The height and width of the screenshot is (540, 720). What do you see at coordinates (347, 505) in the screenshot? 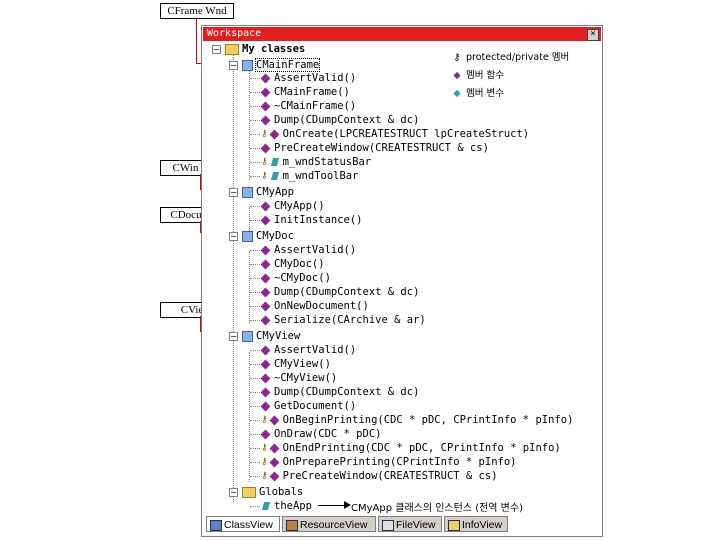
I see `annotation-arrowhead` at bounding box center [347, 505].